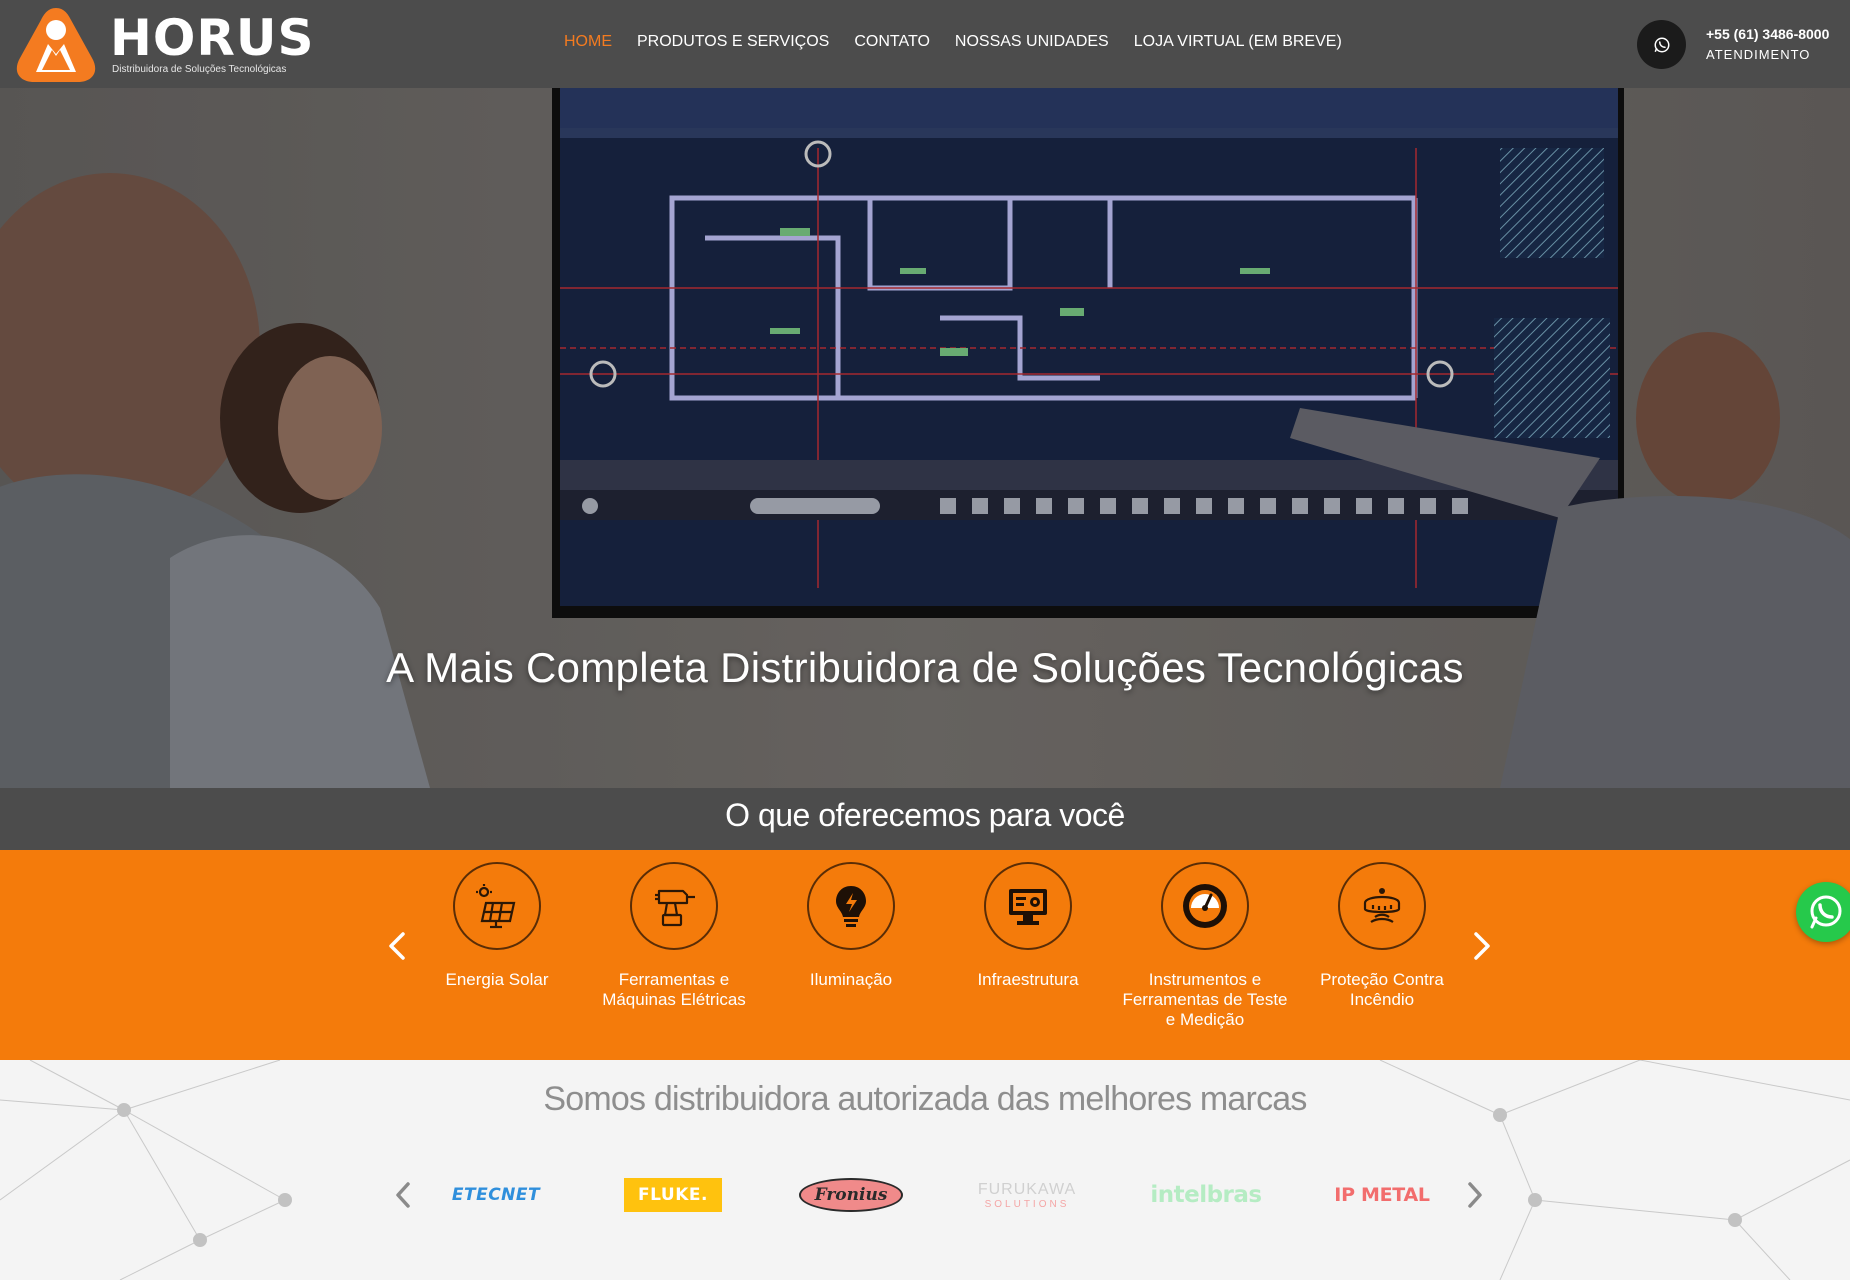 Image resolution: width=1850 pixels, height=1280 pixels. I want to click on brand-logo-fluke: FLUKE., so click(673, 1195).